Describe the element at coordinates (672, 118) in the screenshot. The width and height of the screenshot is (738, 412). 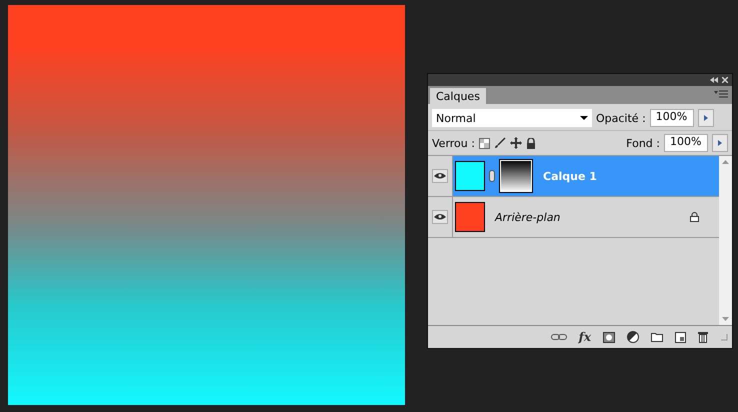
I see `opacity-field: 100%` at that location.